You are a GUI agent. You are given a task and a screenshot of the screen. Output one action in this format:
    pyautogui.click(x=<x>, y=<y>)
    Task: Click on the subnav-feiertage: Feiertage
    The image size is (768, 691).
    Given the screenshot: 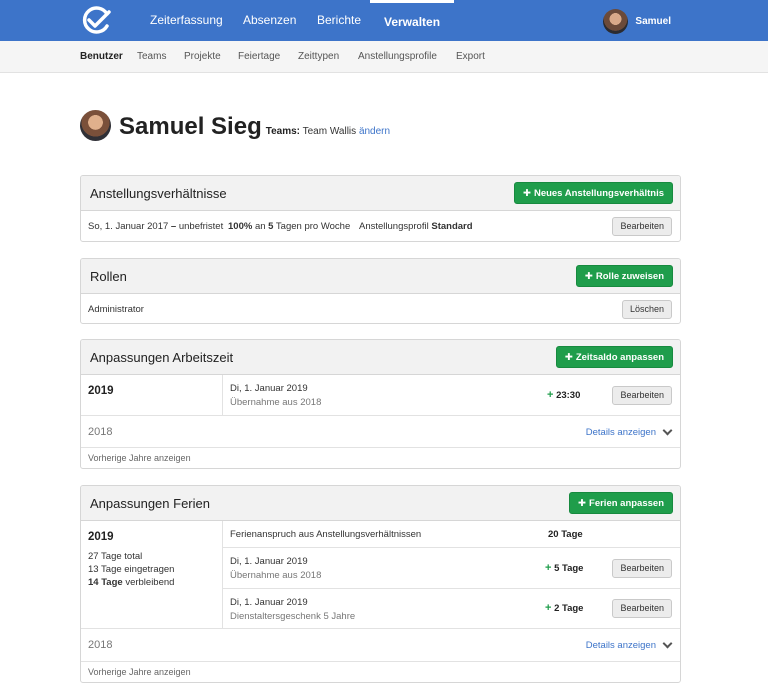 What is the action you would take?
    pyautogui.click(x=259, y=57)
    